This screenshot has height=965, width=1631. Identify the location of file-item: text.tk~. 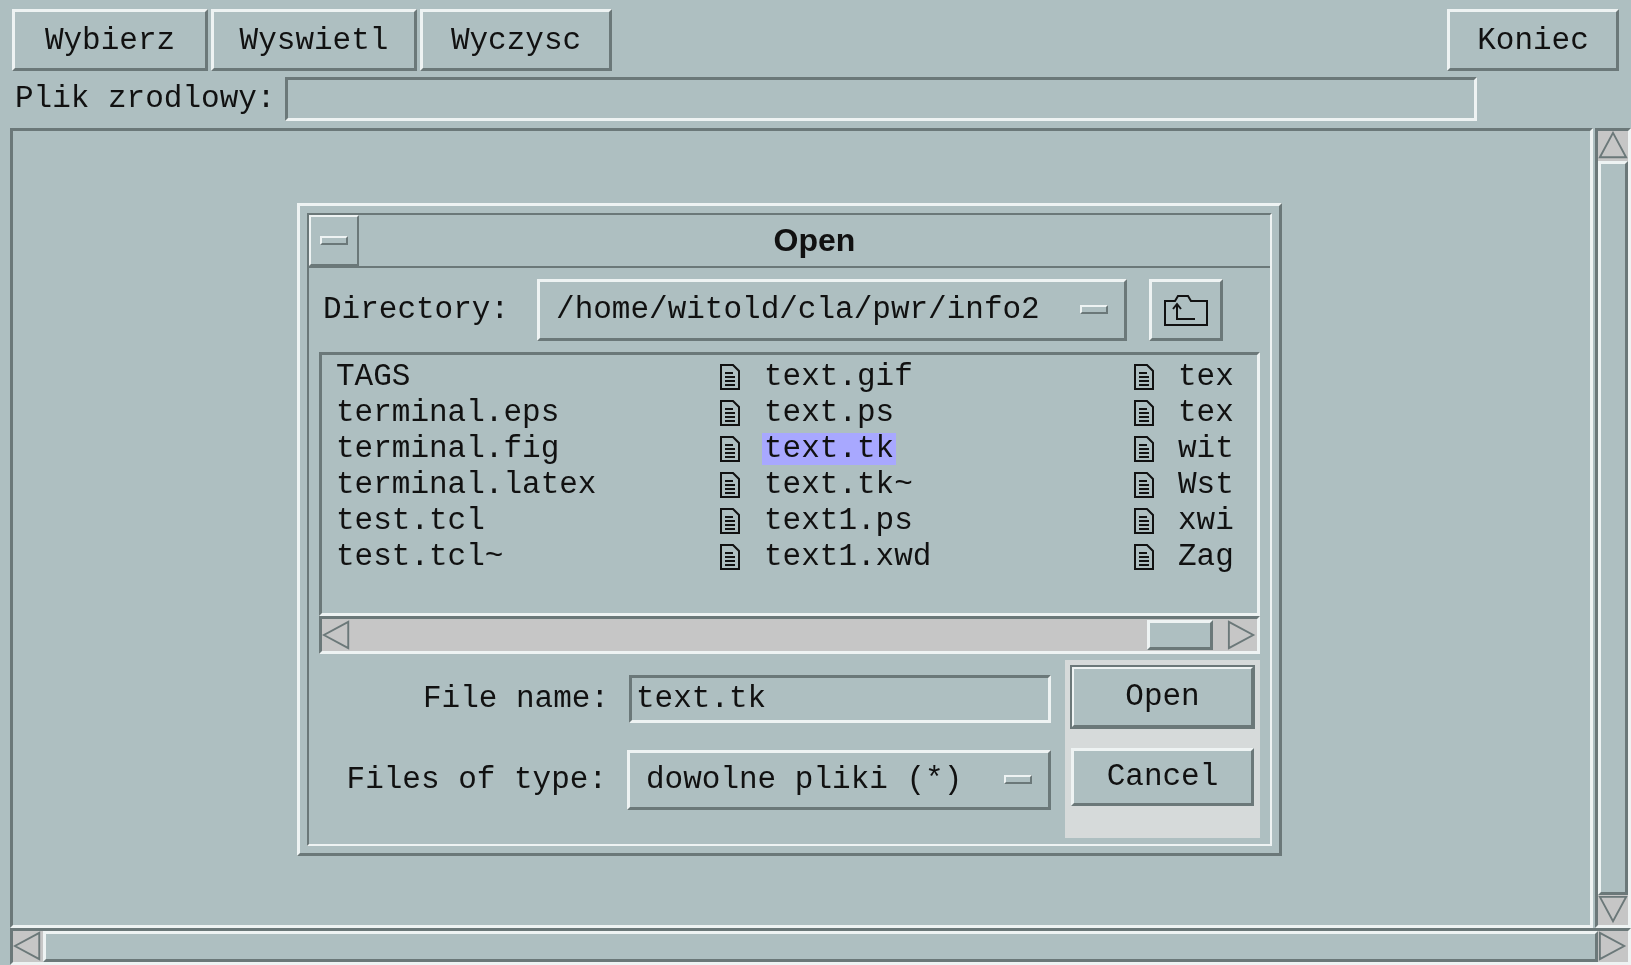
(838, 484).